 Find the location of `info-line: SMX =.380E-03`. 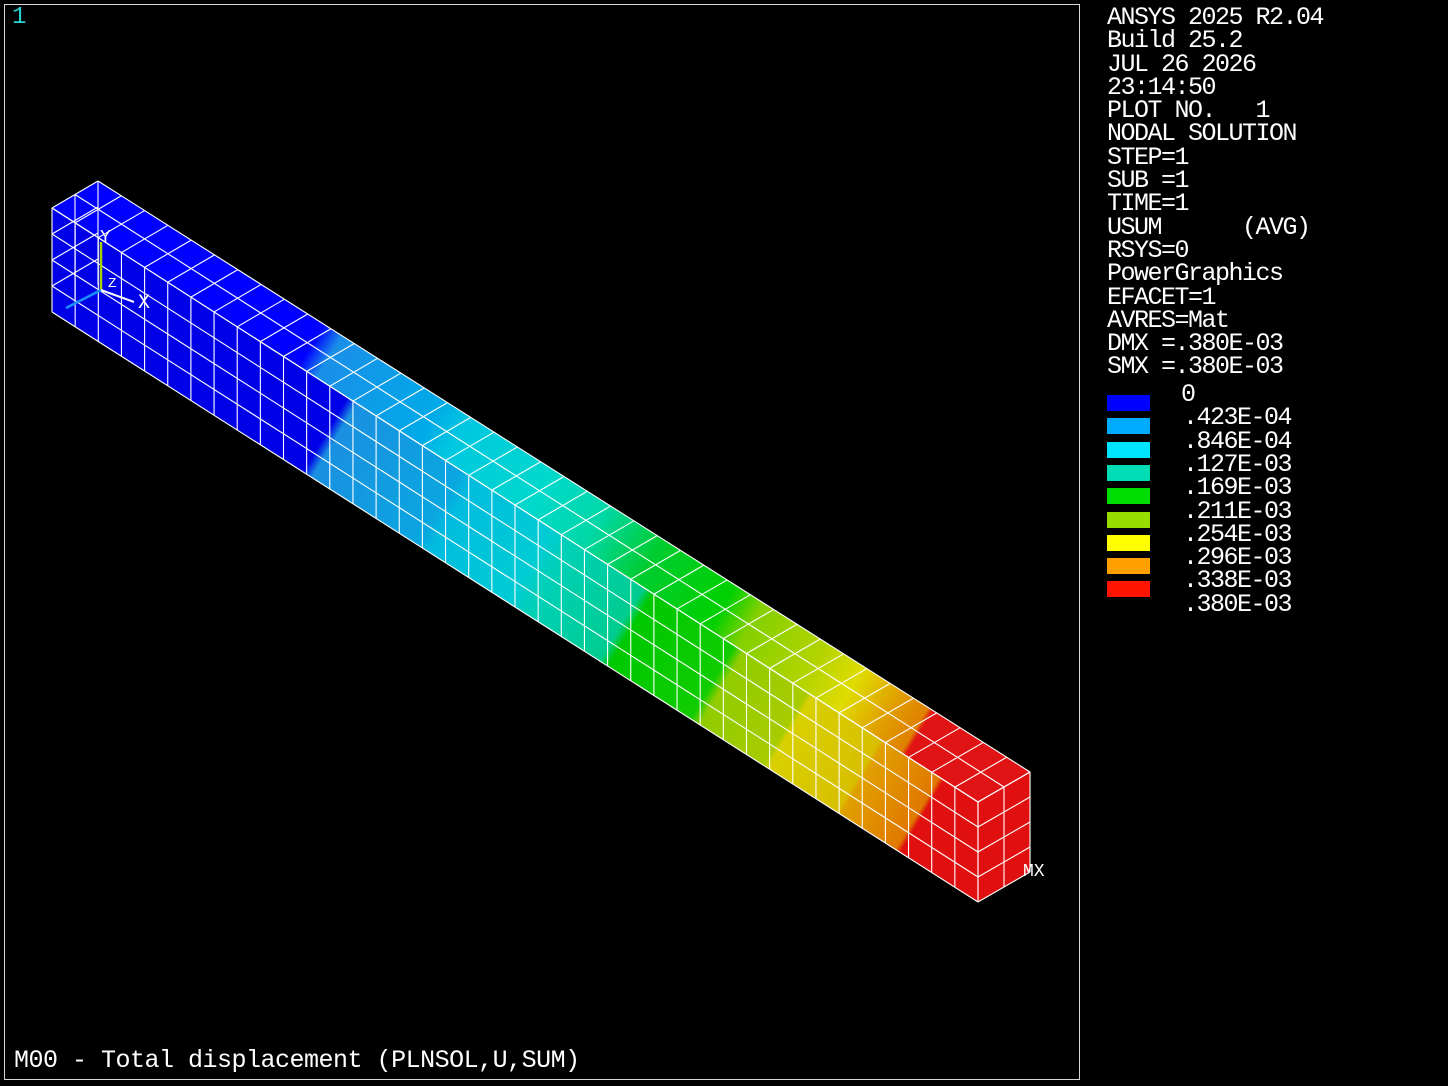

info-line: SMX =.380E-03 is located at coordinates (1195, 367).